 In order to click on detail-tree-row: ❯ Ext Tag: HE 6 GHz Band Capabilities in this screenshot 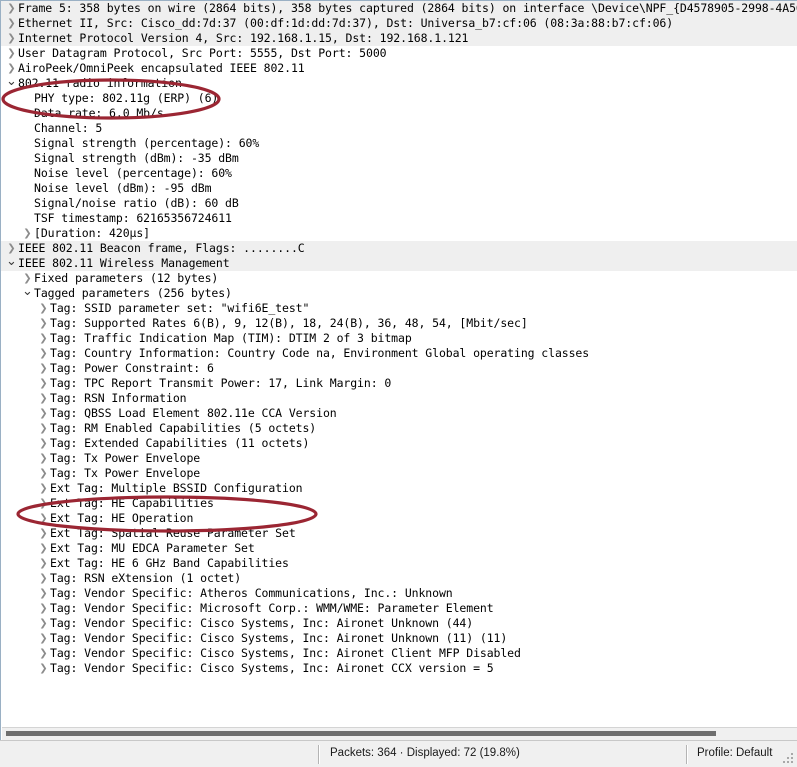, I will do `click(399, 563)`.